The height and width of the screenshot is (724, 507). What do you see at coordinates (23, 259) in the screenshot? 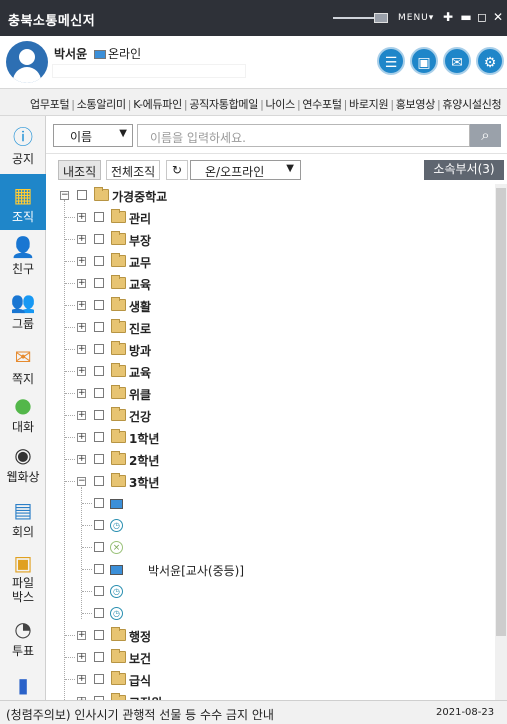
I see `sidebar-item-friend: 👤 친구` at bounding box center [23, 259].